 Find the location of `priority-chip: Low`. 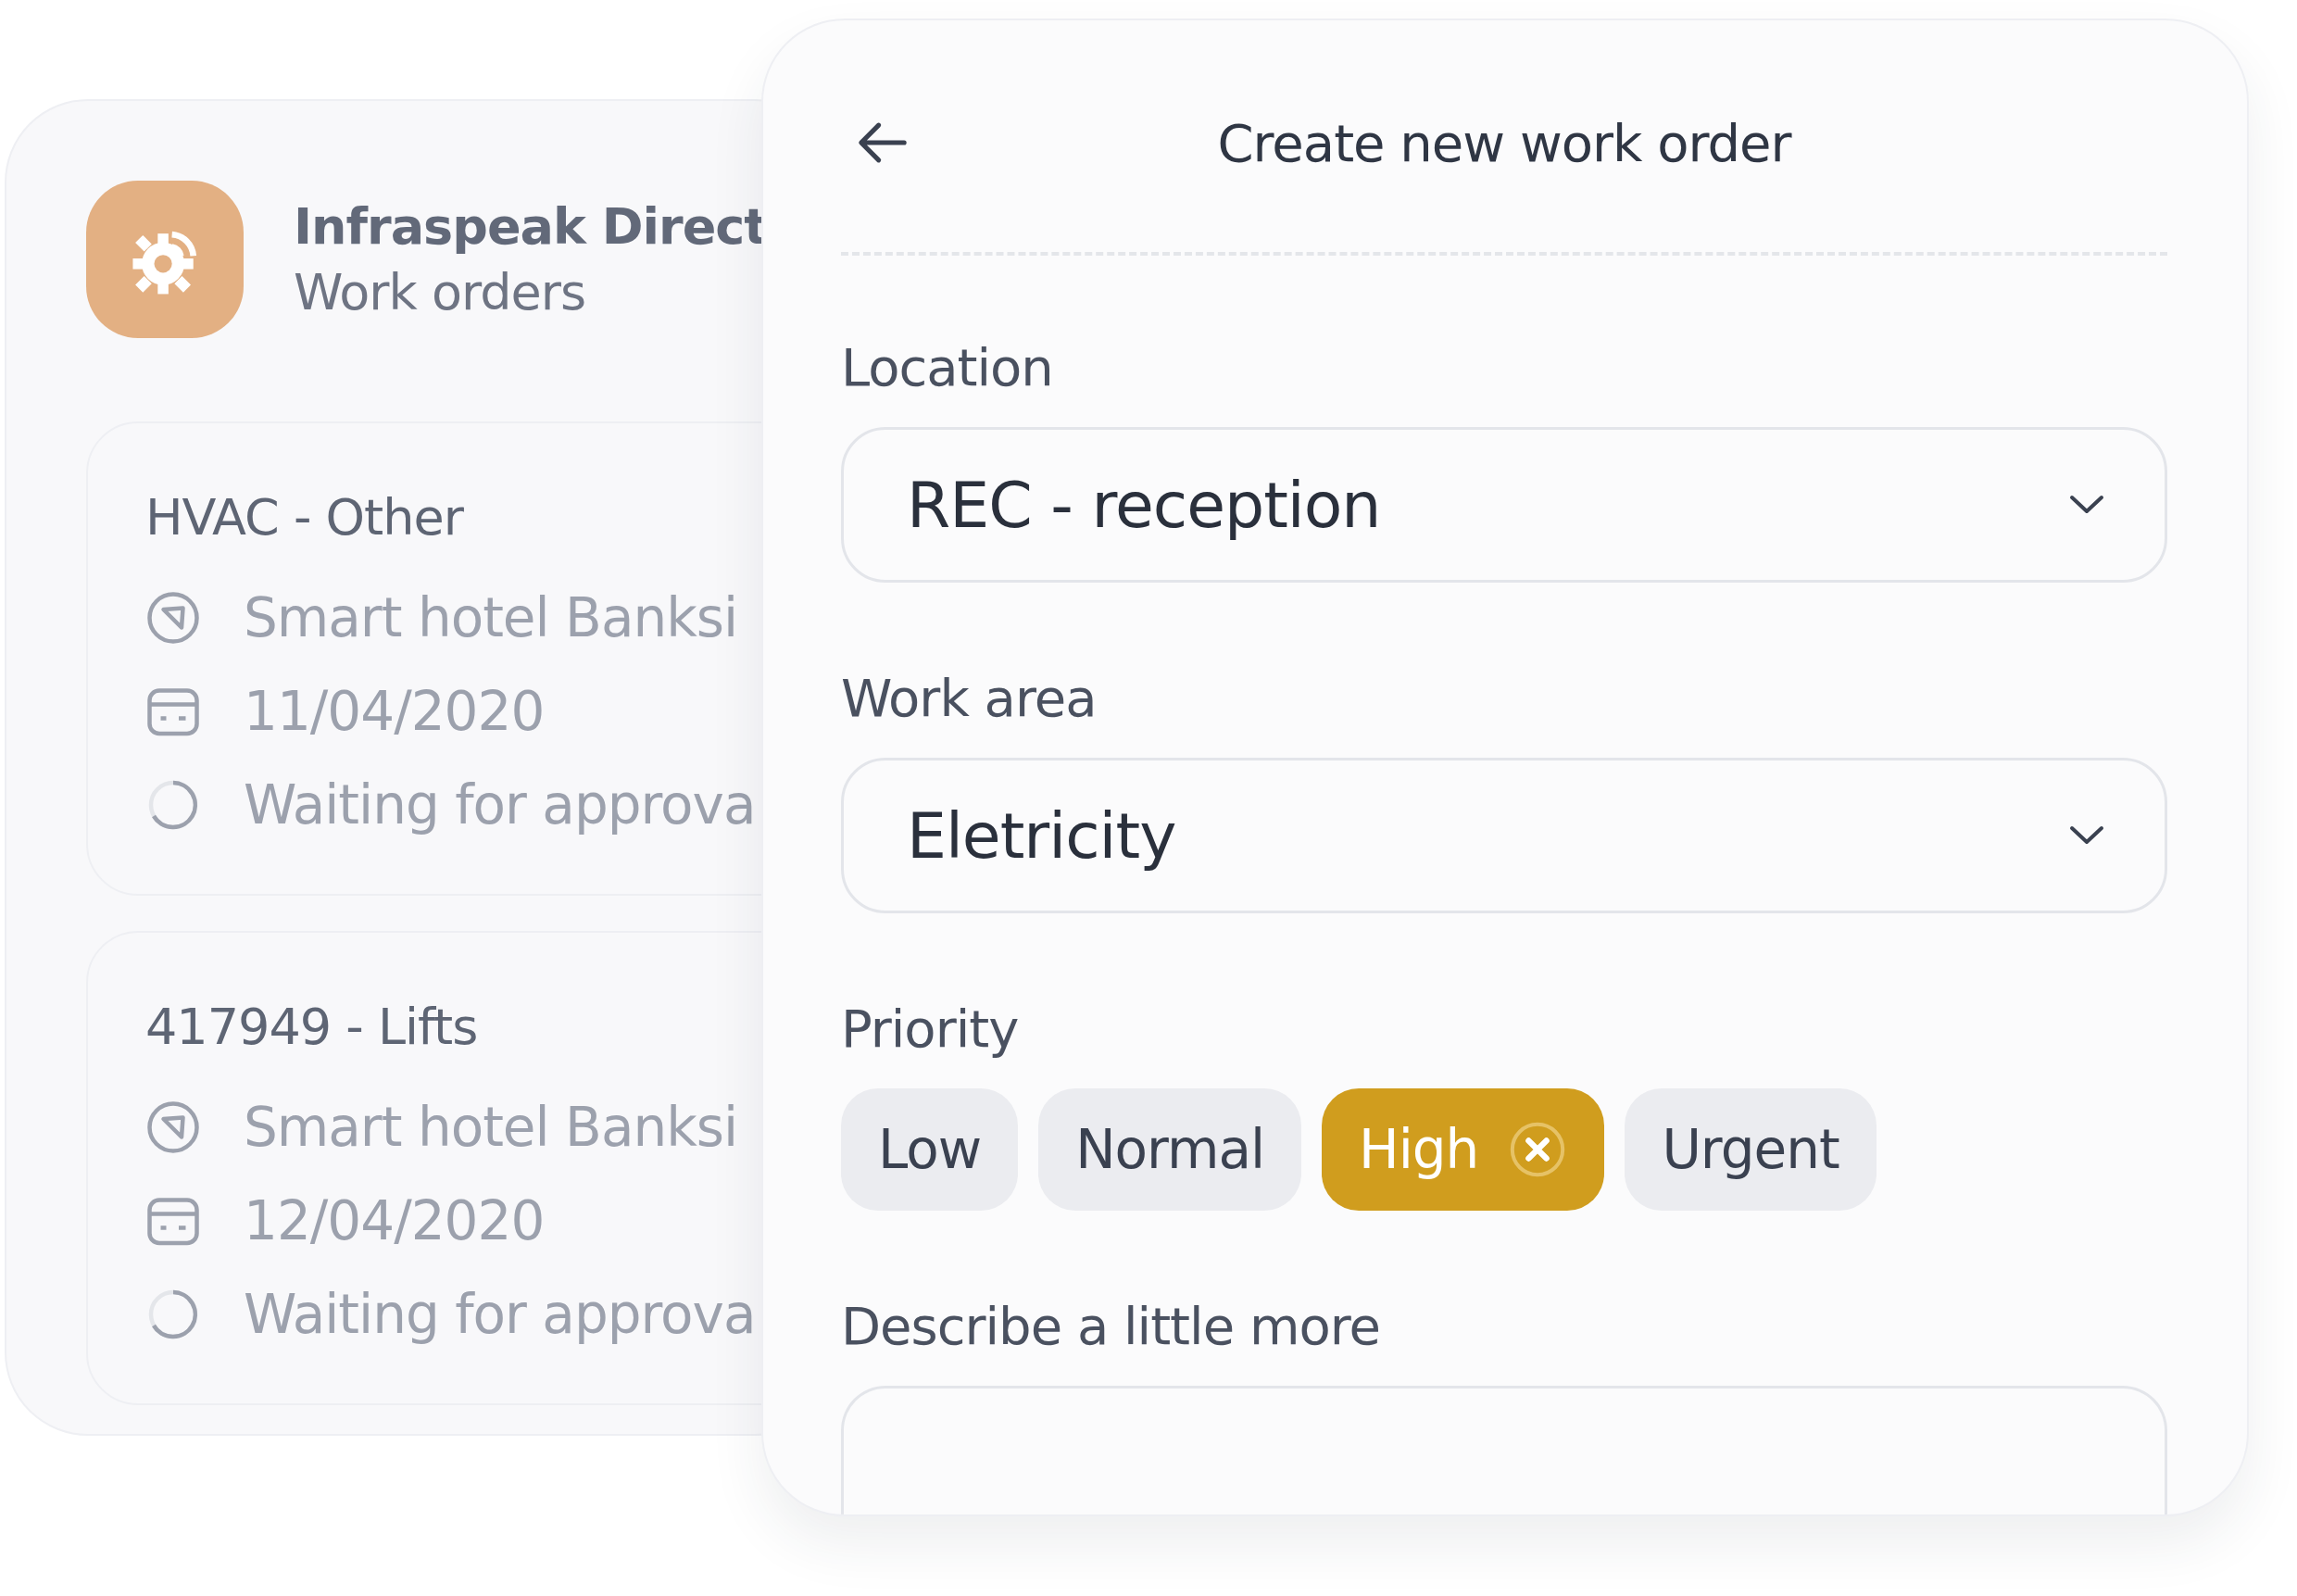

priority-chip: Low is located at coordinates (930, 1149).